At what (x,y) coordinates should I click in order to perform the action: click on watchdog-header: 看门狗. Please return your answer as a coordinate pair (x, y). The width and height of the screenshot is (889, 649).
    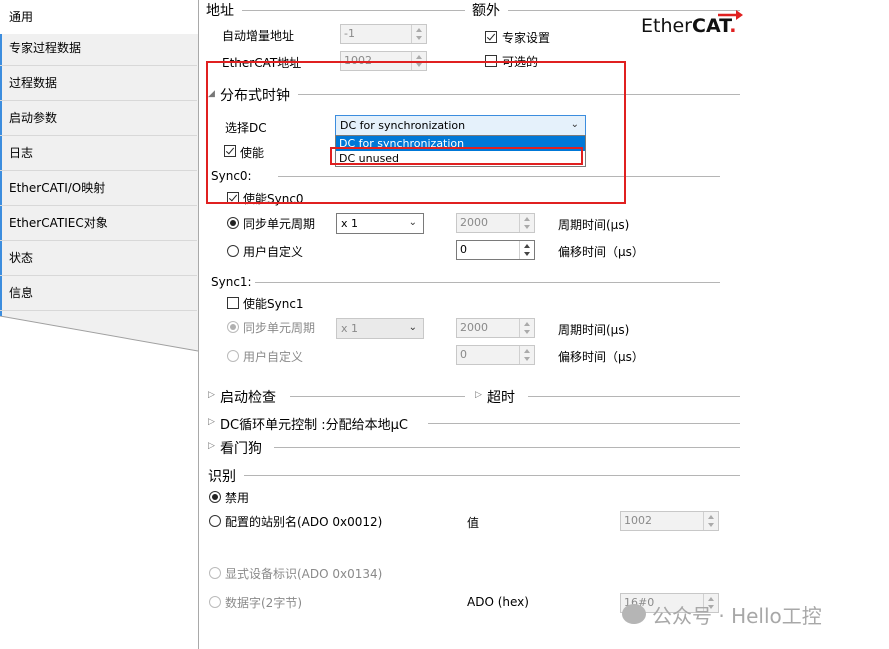
    Looking at the image, I should click on (241, 448).